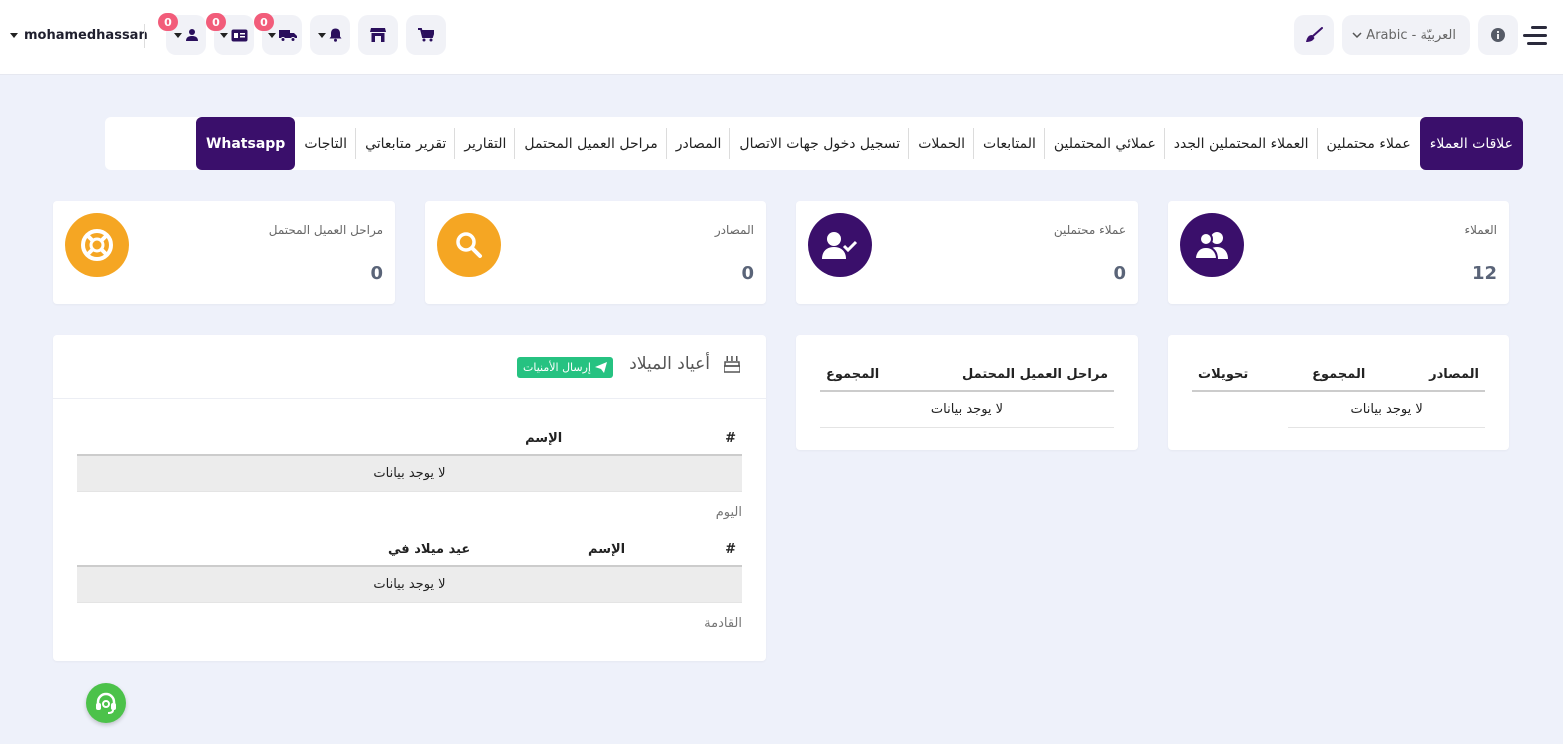  What do you see at coordinates (325, 143) in the screenshot?
I see `tab-tags: التاجات` at bounding box center [325, 143].